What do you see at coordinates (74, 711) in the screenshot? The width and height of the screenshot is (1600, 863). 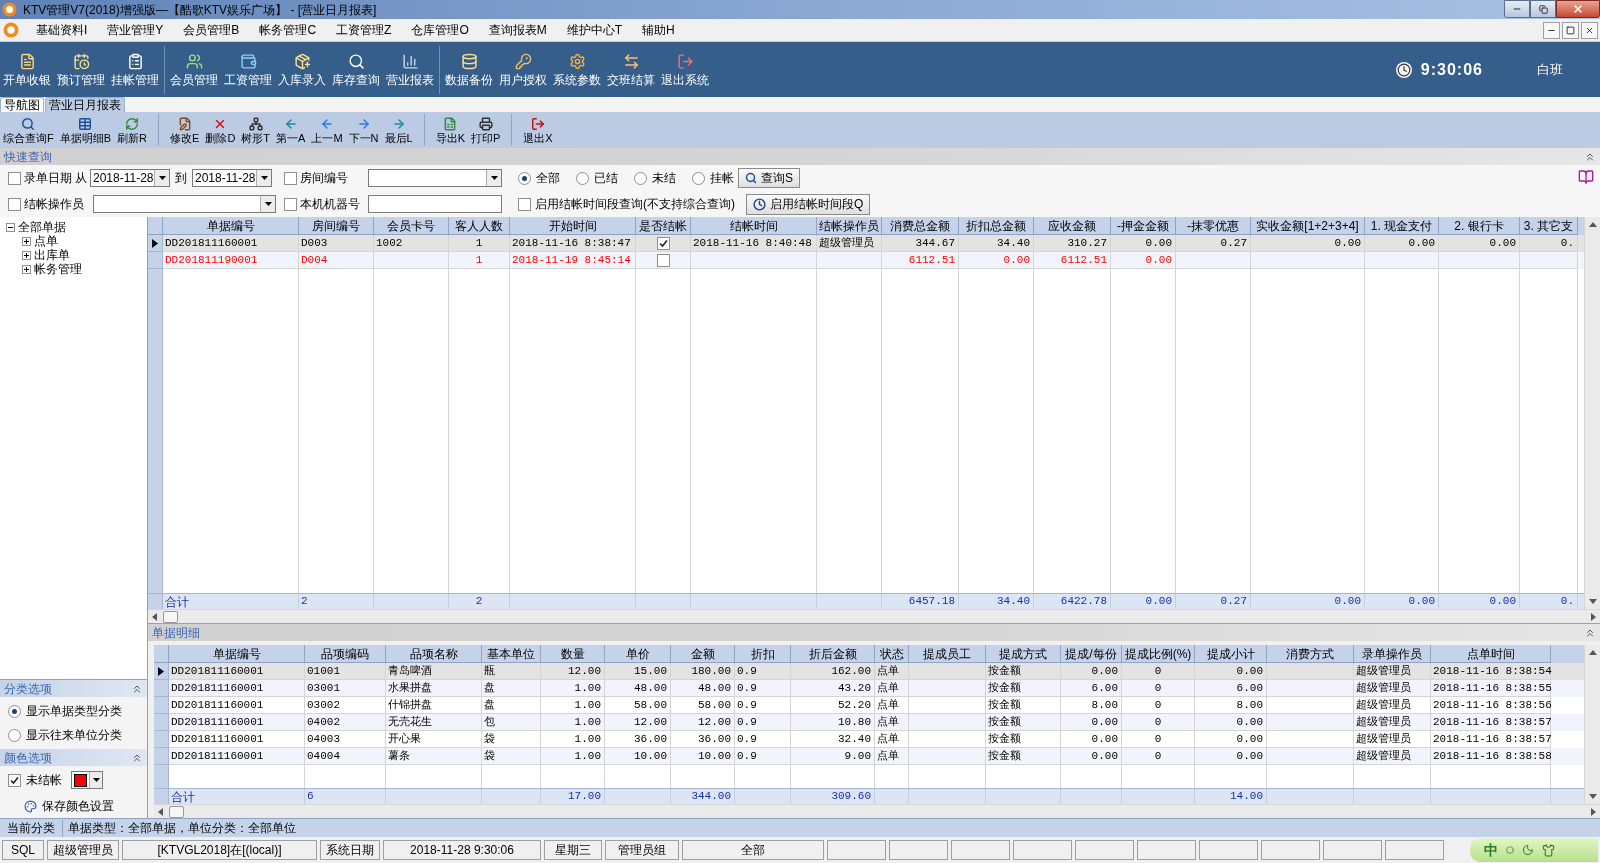 I see `radio-label: 显示单据类型分类` at bounding box center [74, 711].